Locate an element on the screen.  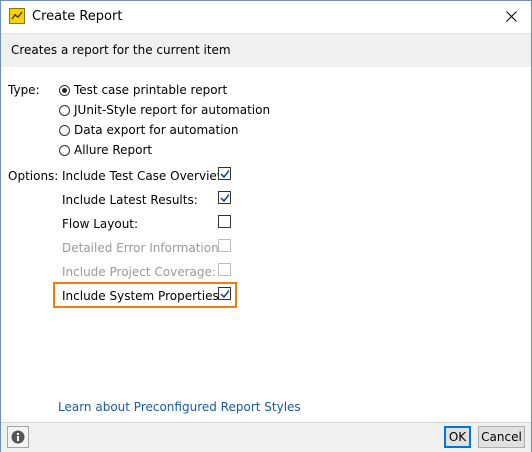
checkbox-system-properties is located at coordinates (224, 293).